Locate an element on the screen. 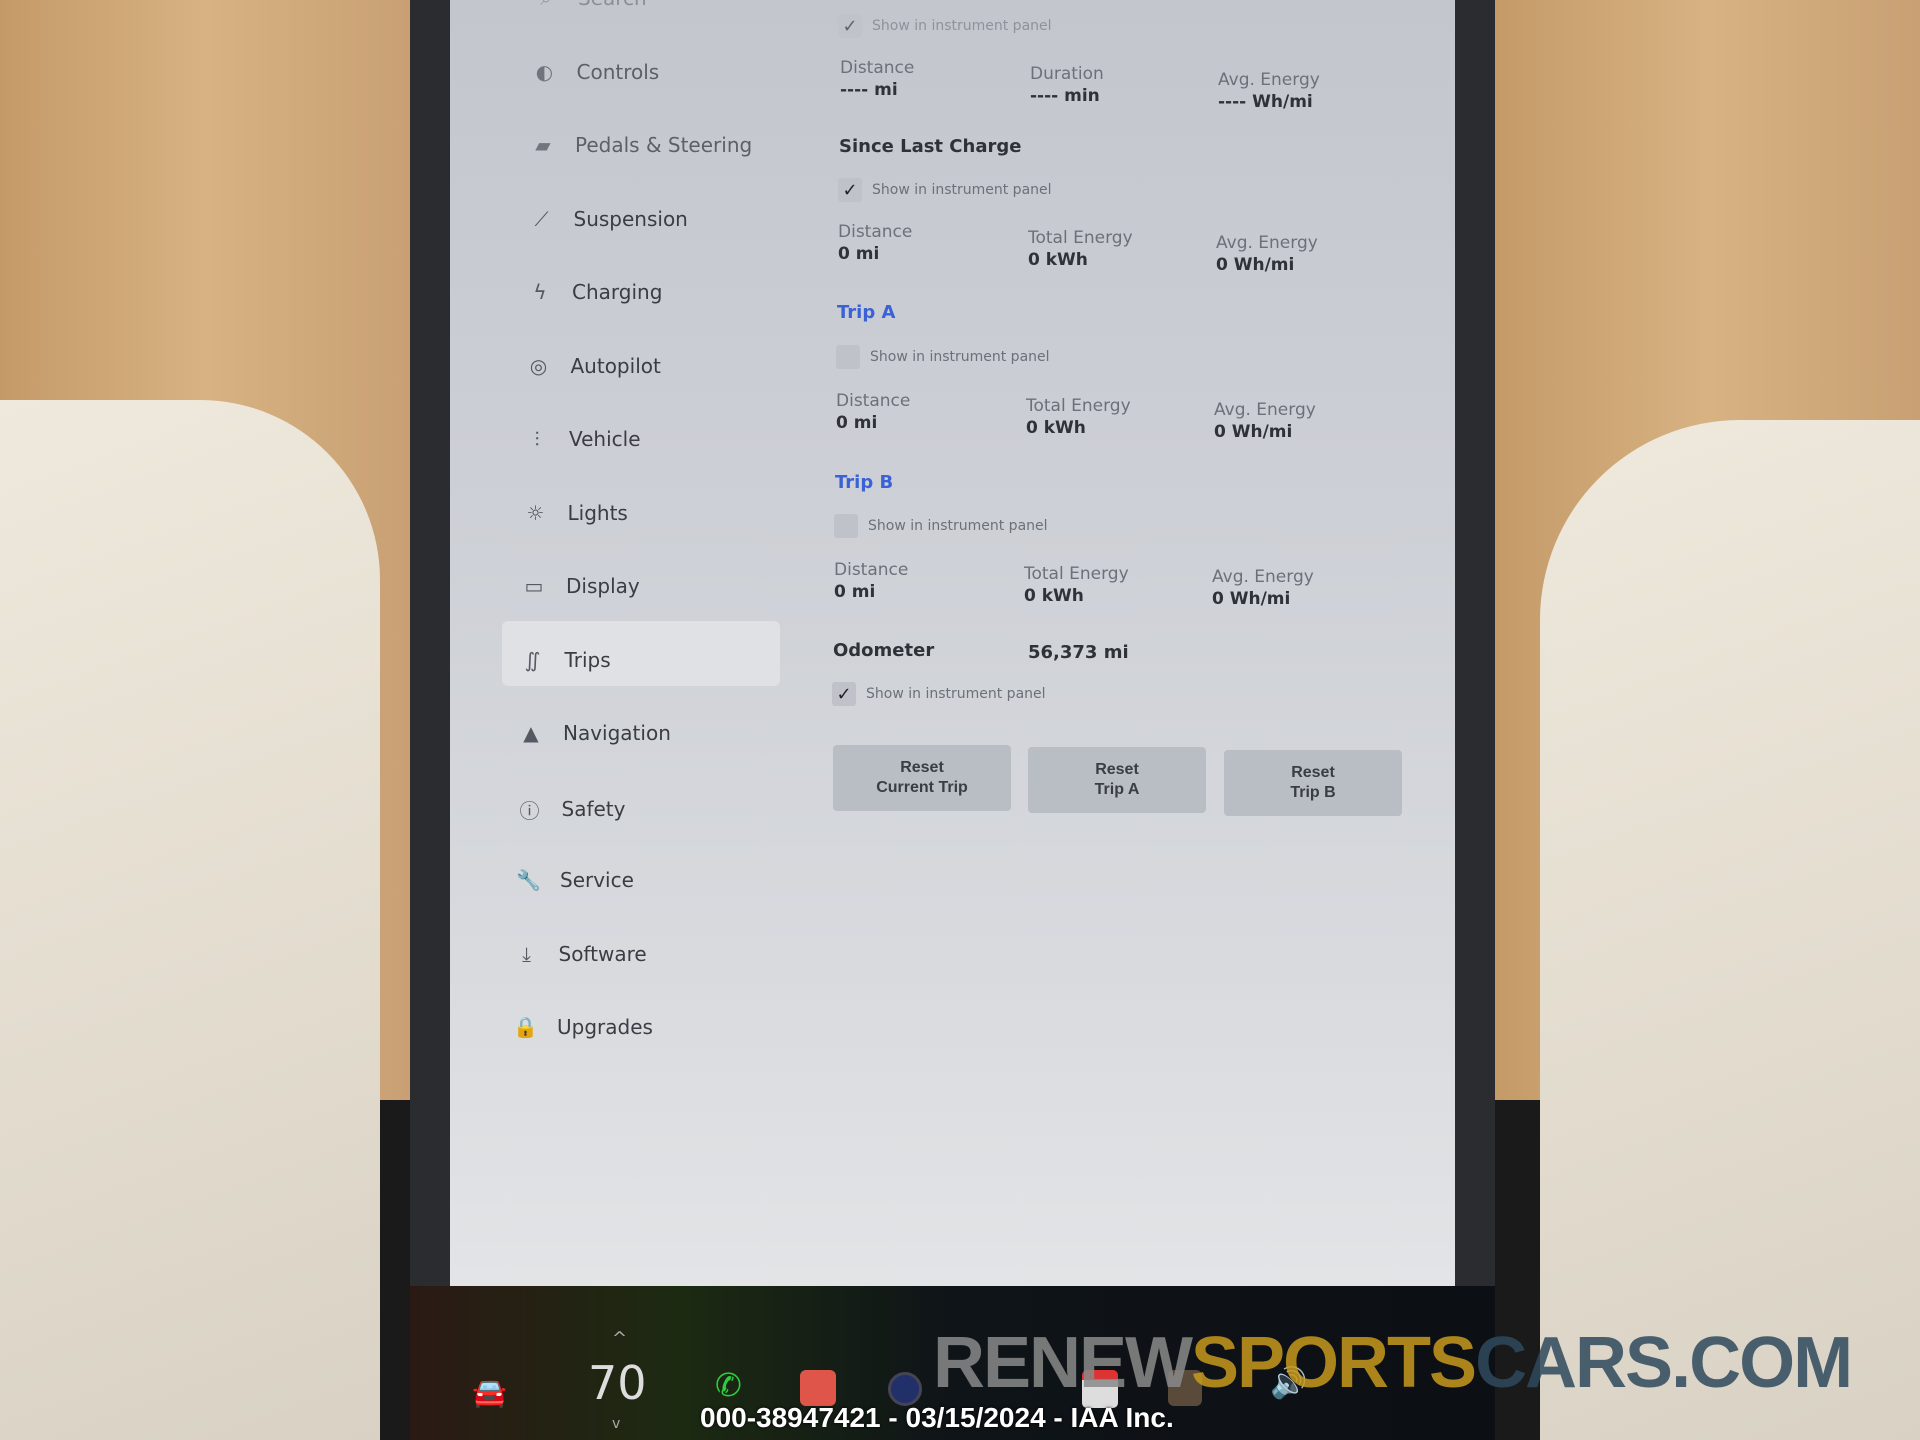 The height and width of the screenshot is (1440, 1920). odometer-show-checkbox: ✓ Show in instrument panel is located at coordinates (939, 694).